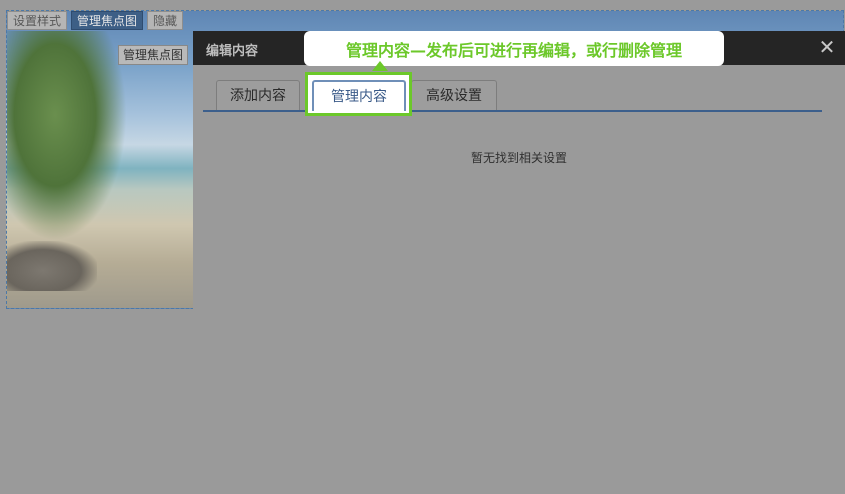  I want to click on tab-add-content: 添加内容, so click(258, 95).